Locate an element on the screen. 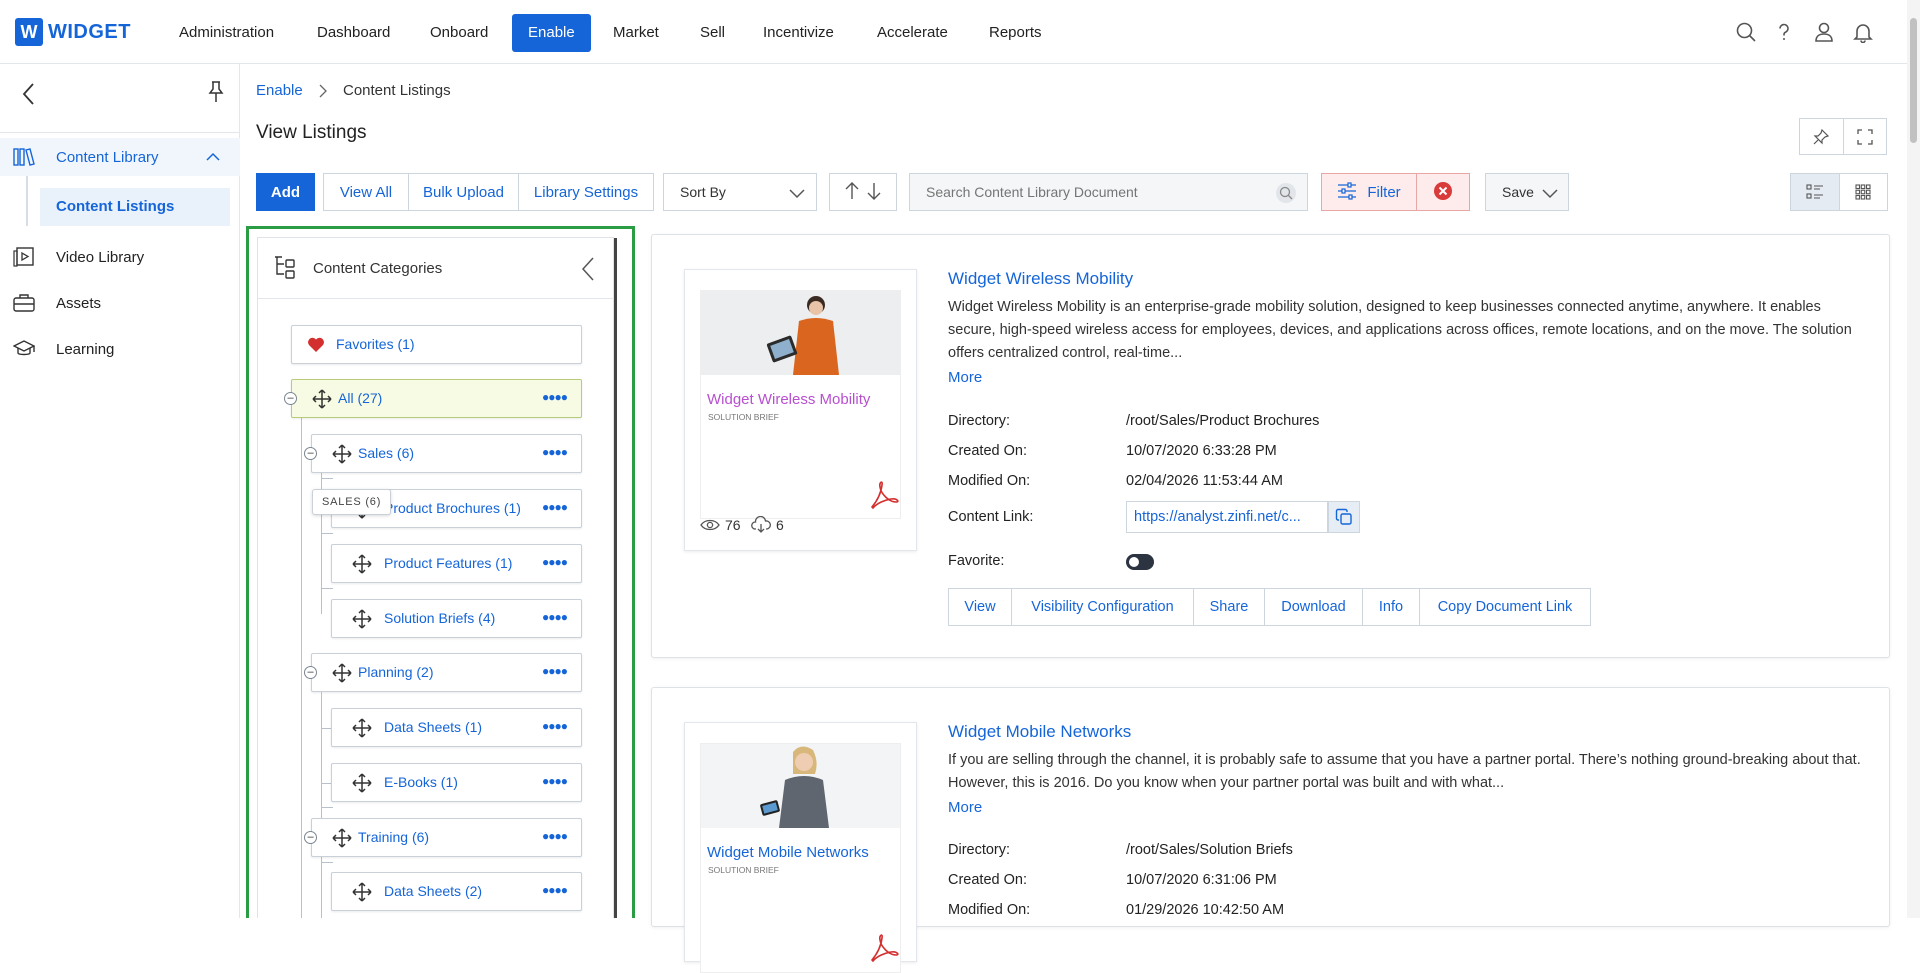 Image resolution: width=1920 pixels, height=973 pixels. category-planning: Planning (2) ●●●● is located at coordinates (446, 672).